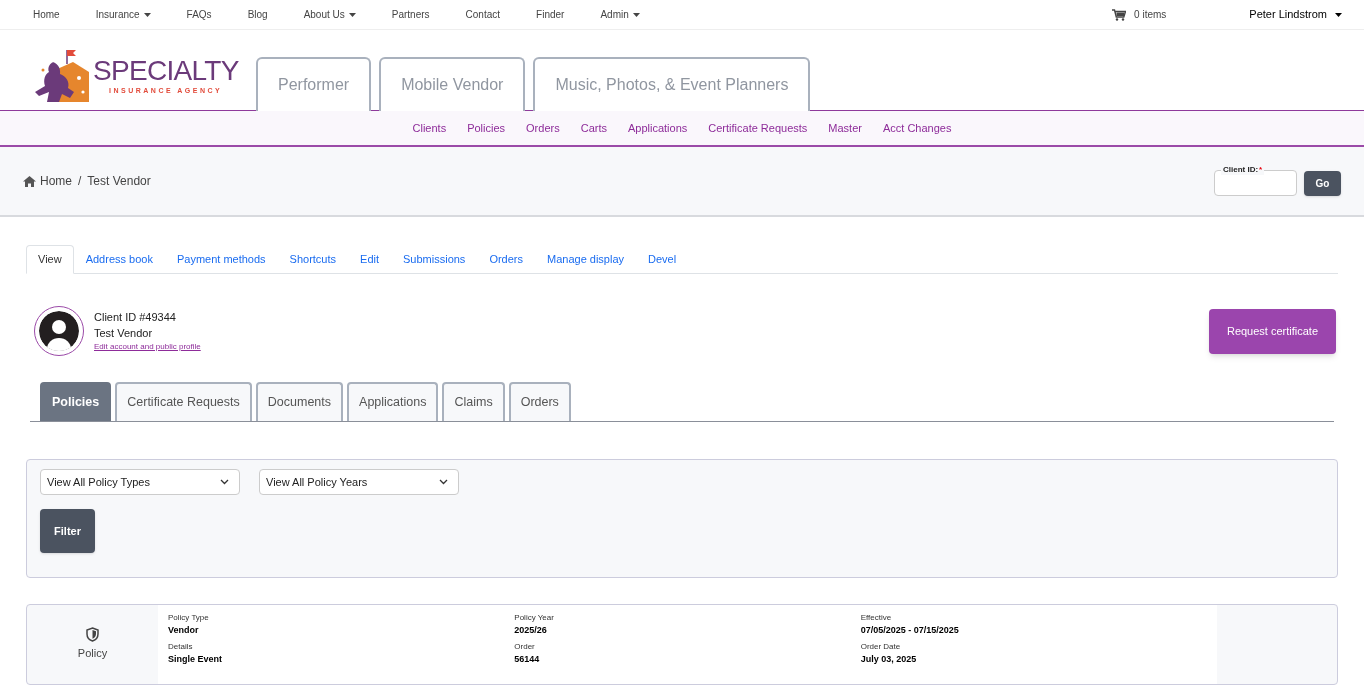 This screenshot has height=695, width=1364. What do you see at coordinates (527, 659) in the screenshot?
I see `field-value: 56144` at bounding box center [527, 659].